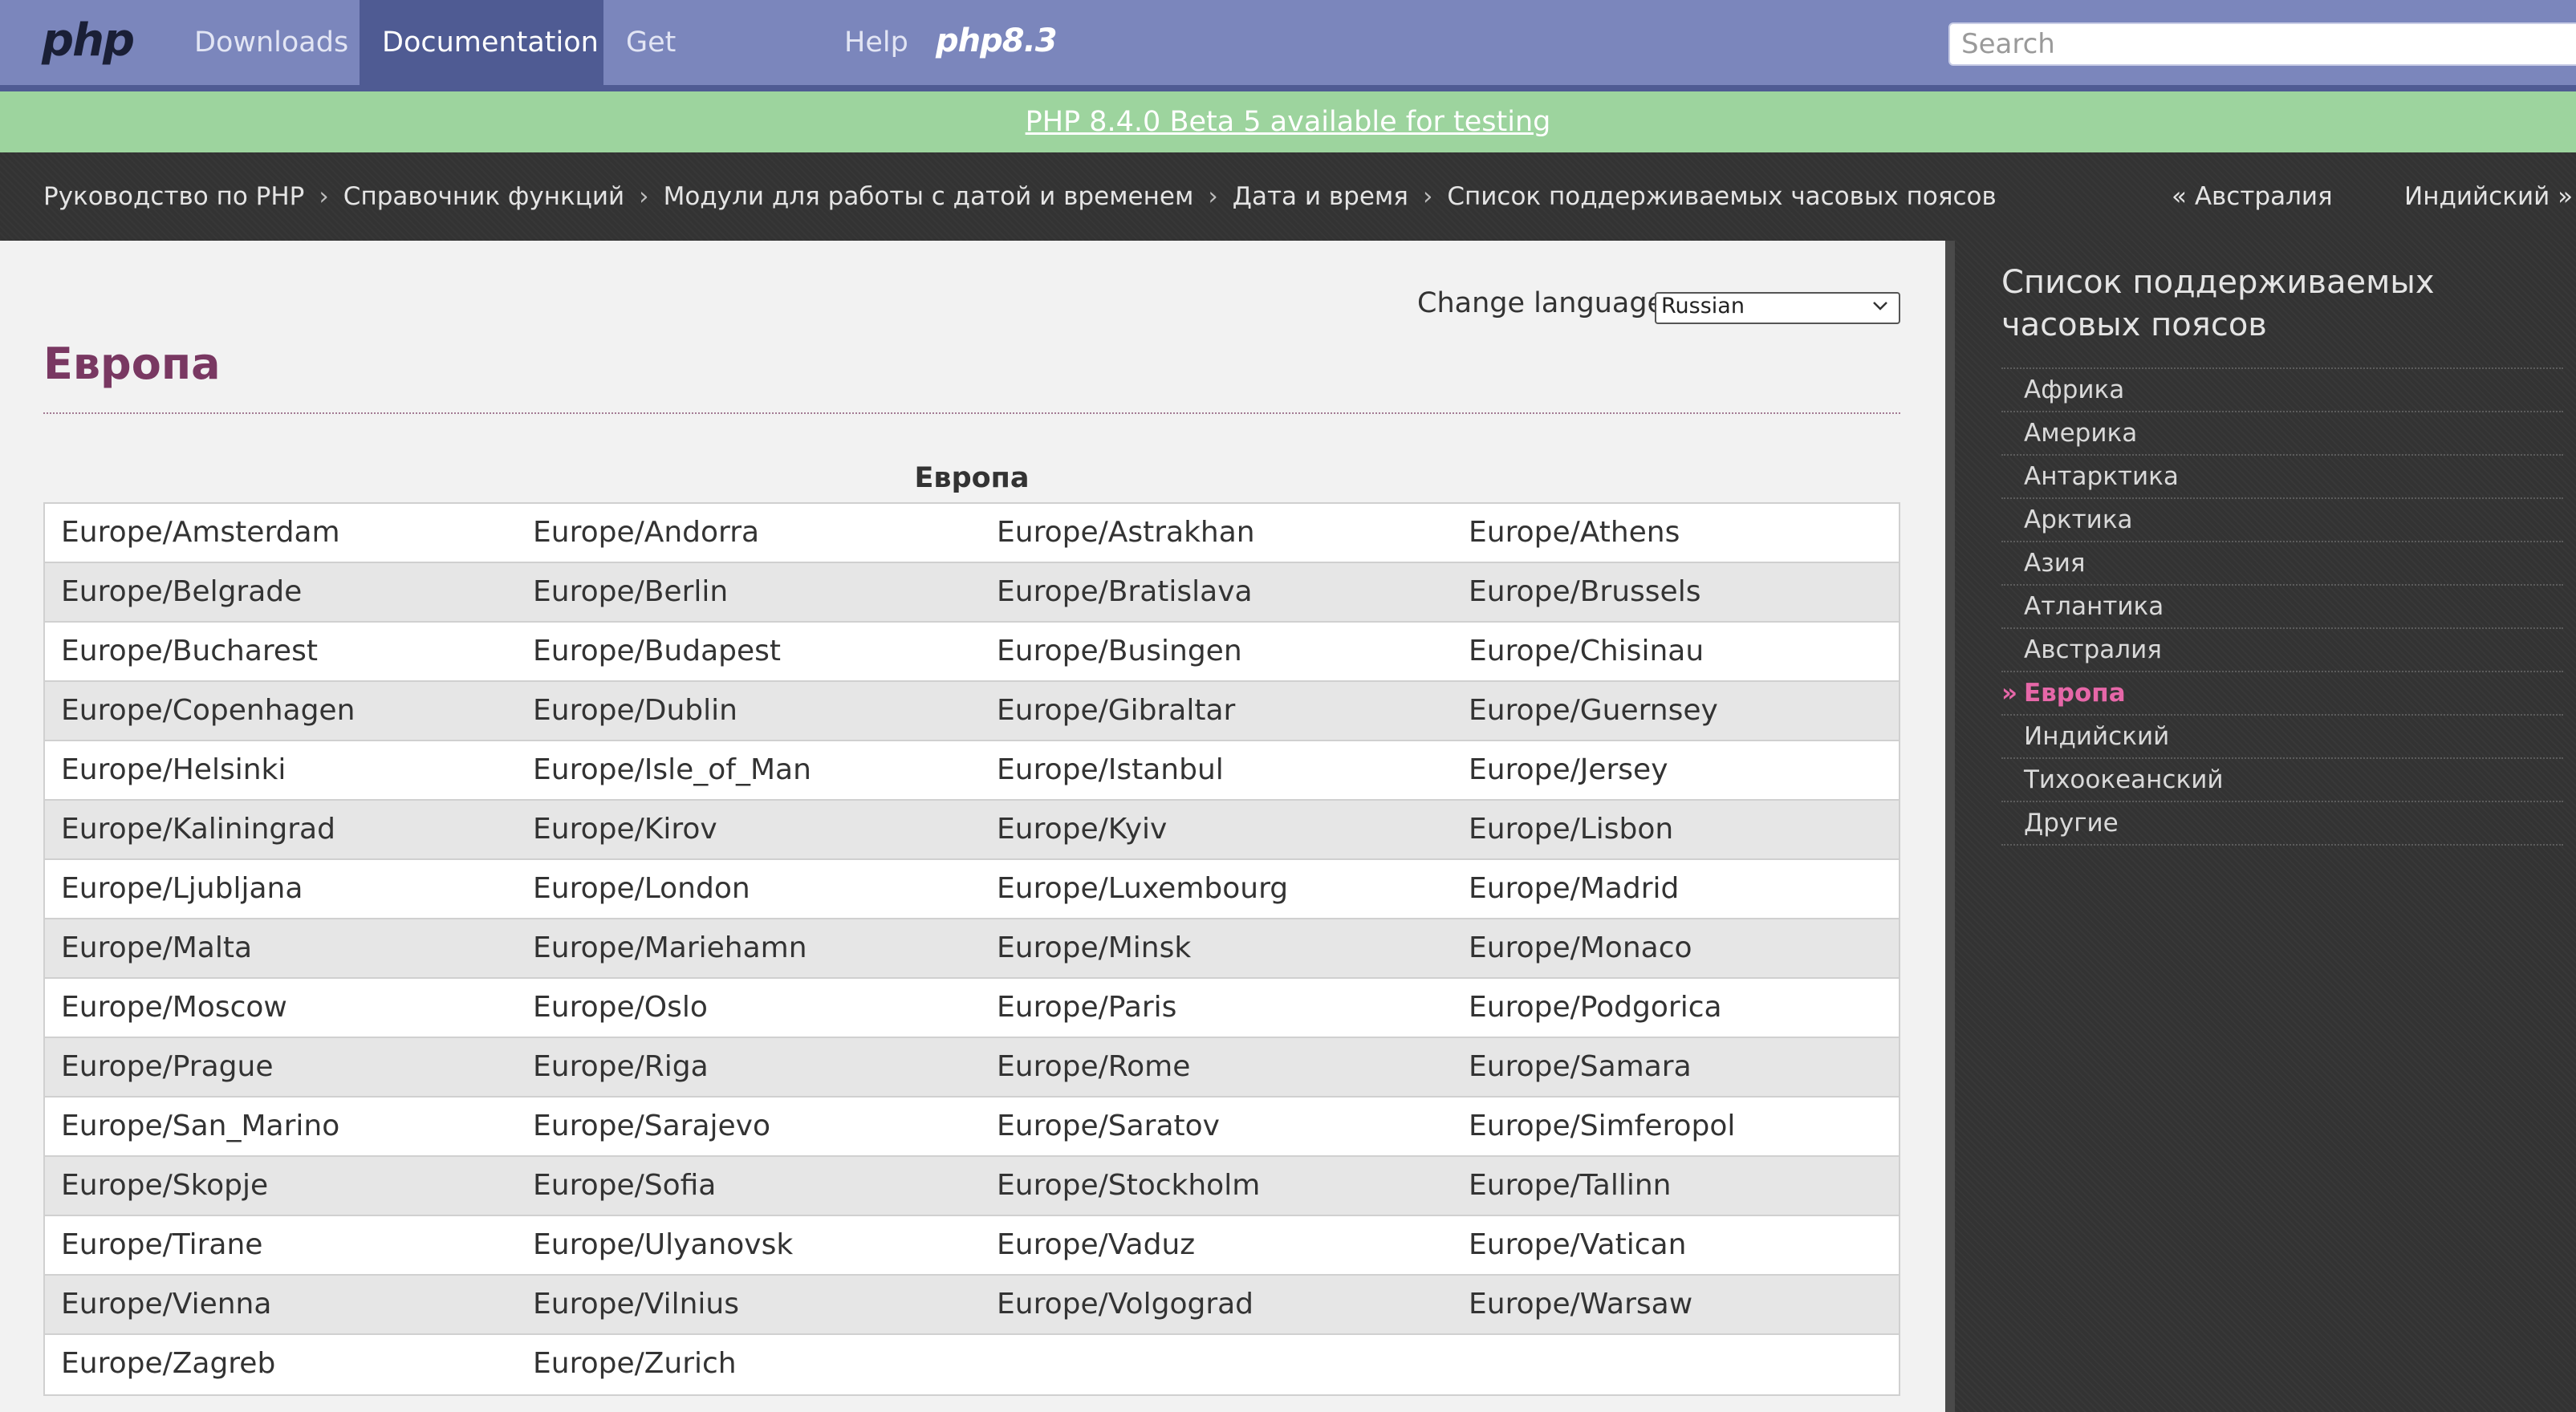 Image resolution: width=2576 pixels, height=1412 pixels. Describe the element at coordinates (2072, 823) in the screenshot. I see `sidebar-item-label: Другие` at that location.